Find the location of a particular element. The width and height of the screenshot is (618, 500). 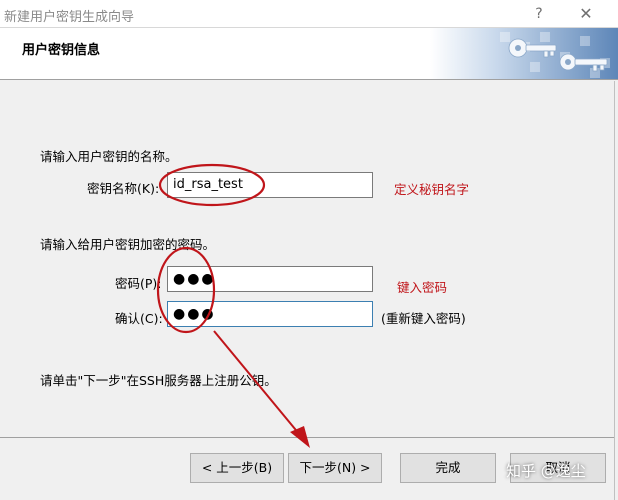

confirm-input: ●●● is located at coordinates (270, 314).